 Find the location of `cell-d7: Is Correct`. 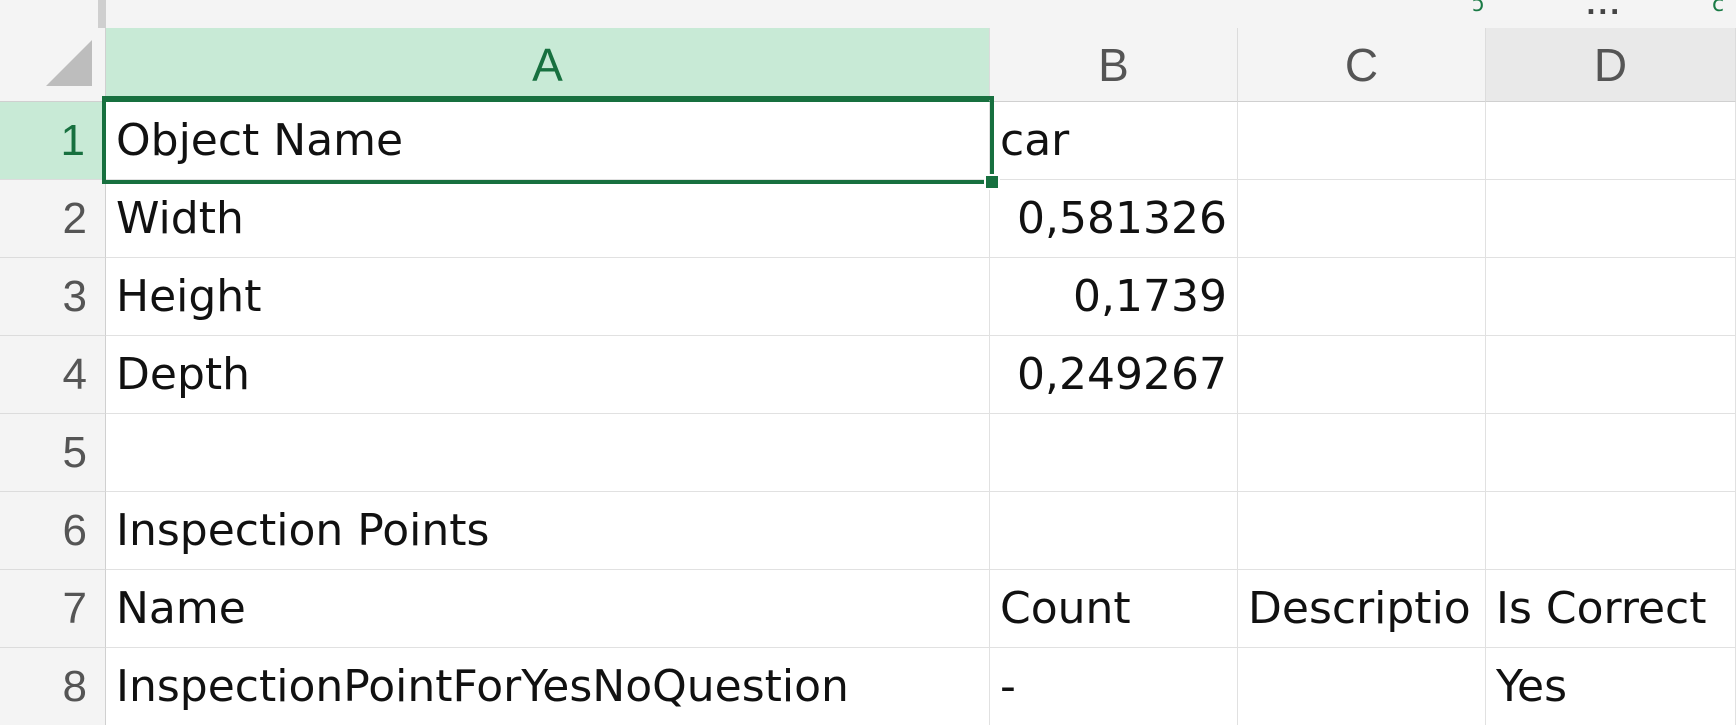

cell-d7: Is Correct is located at coordinates (1611, 609).